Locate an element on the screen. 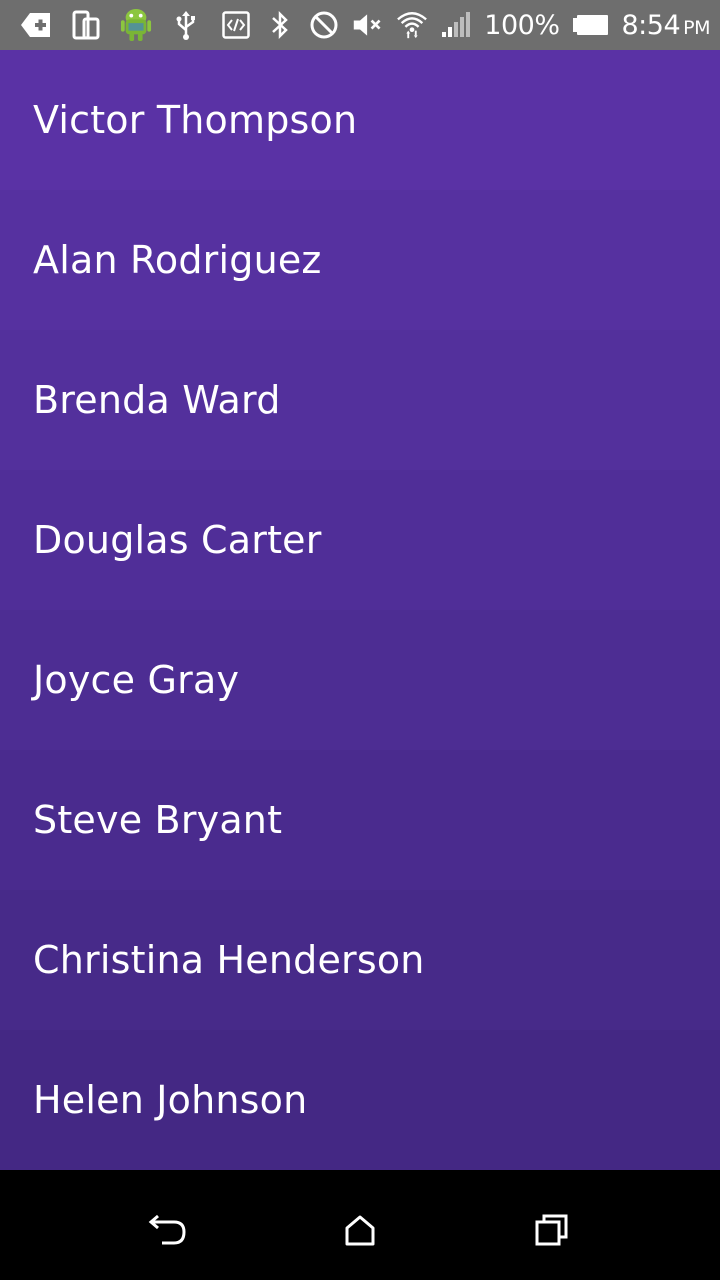 The width and height of the screenshot is (720, 1280). do-not-disturb-icon is located at coordinates (324, 25).